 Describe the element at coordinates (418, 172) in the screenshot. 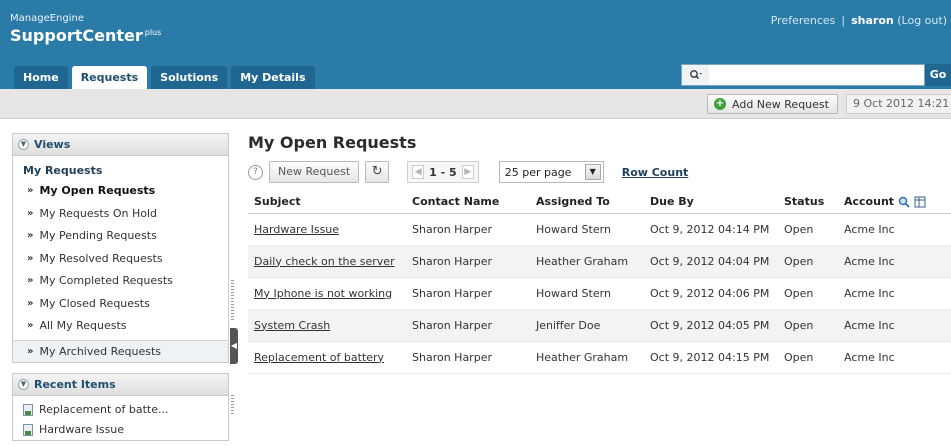

I see `prev-page-icon: ◀` at that location.